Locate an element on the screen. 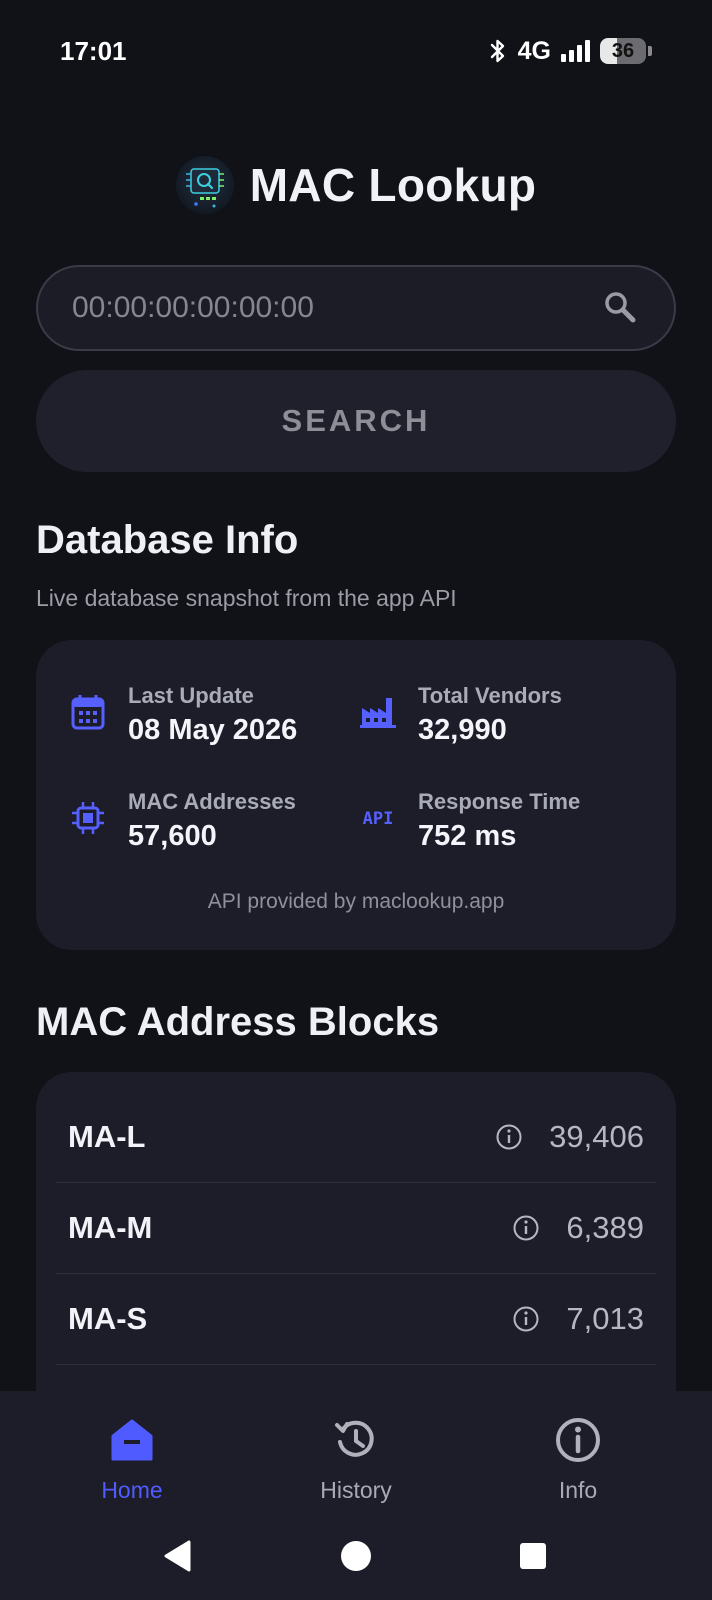 Image resolution: width=712 pixels, height=1600 pixels. battery-icon: 36 is located at coordinates (626, 51).